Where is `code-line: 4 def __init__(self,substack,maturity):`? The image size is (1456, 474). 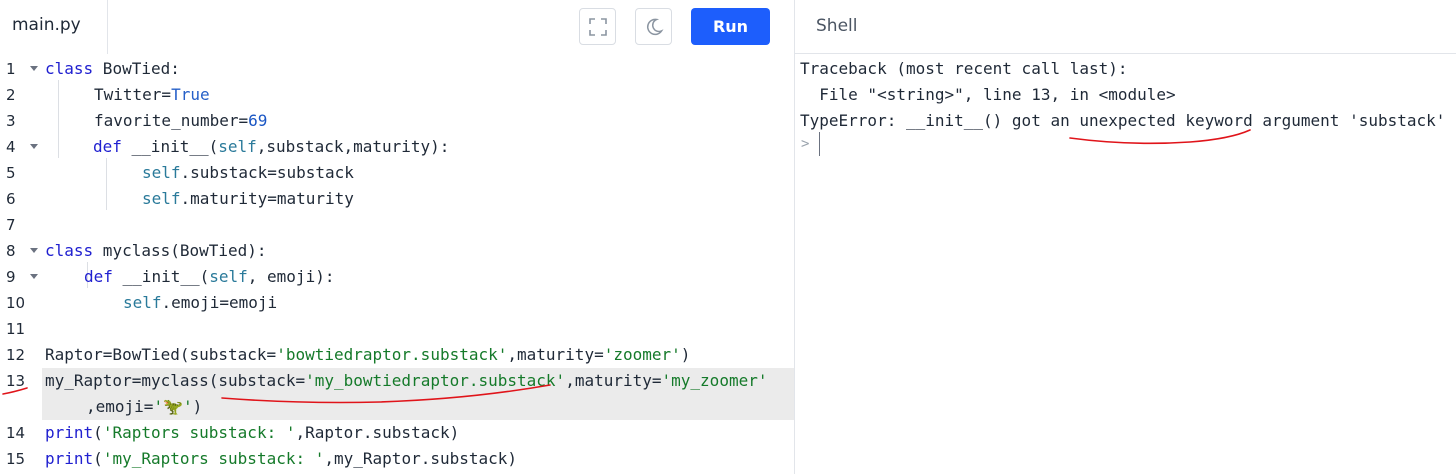 code-line: 4 def __init__(self,substack,maturity): is located at coordinates (397, 147).